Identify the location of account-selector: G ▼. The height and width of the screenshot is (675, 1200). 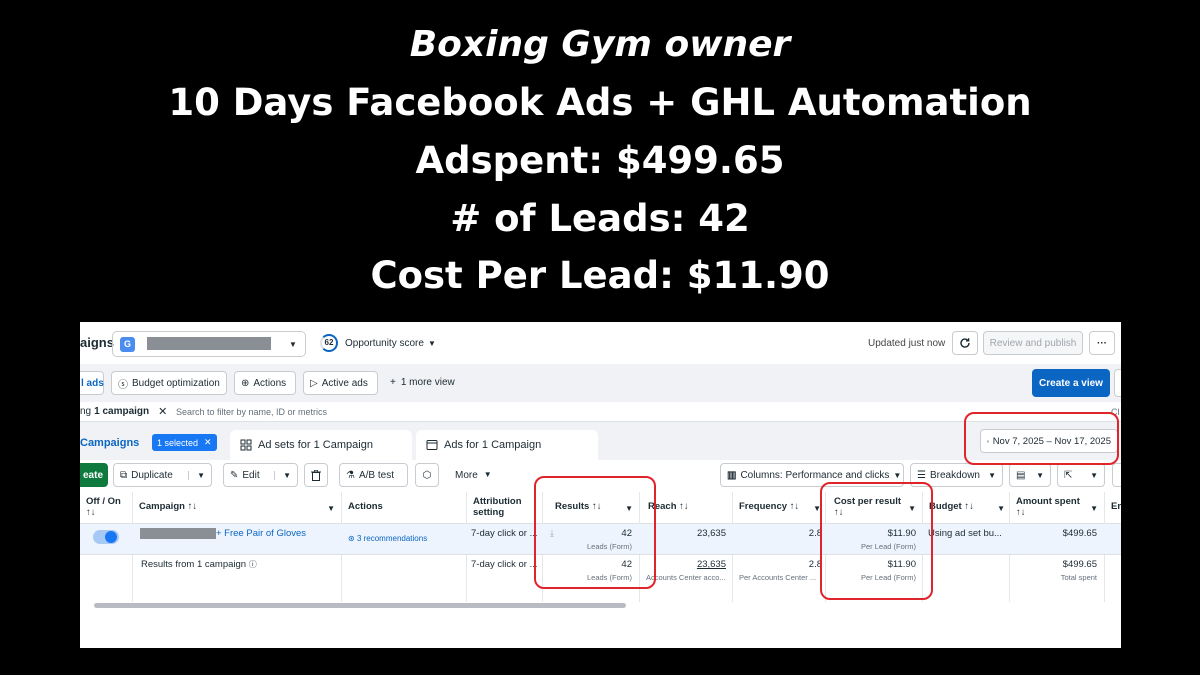
(209, 344).